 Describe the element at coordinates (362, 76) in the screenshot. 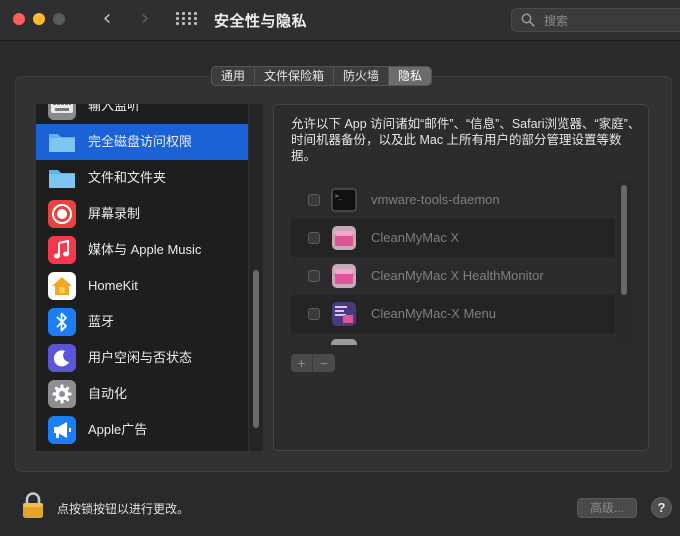

I see `tab-firewall: 防火墙` at that location.